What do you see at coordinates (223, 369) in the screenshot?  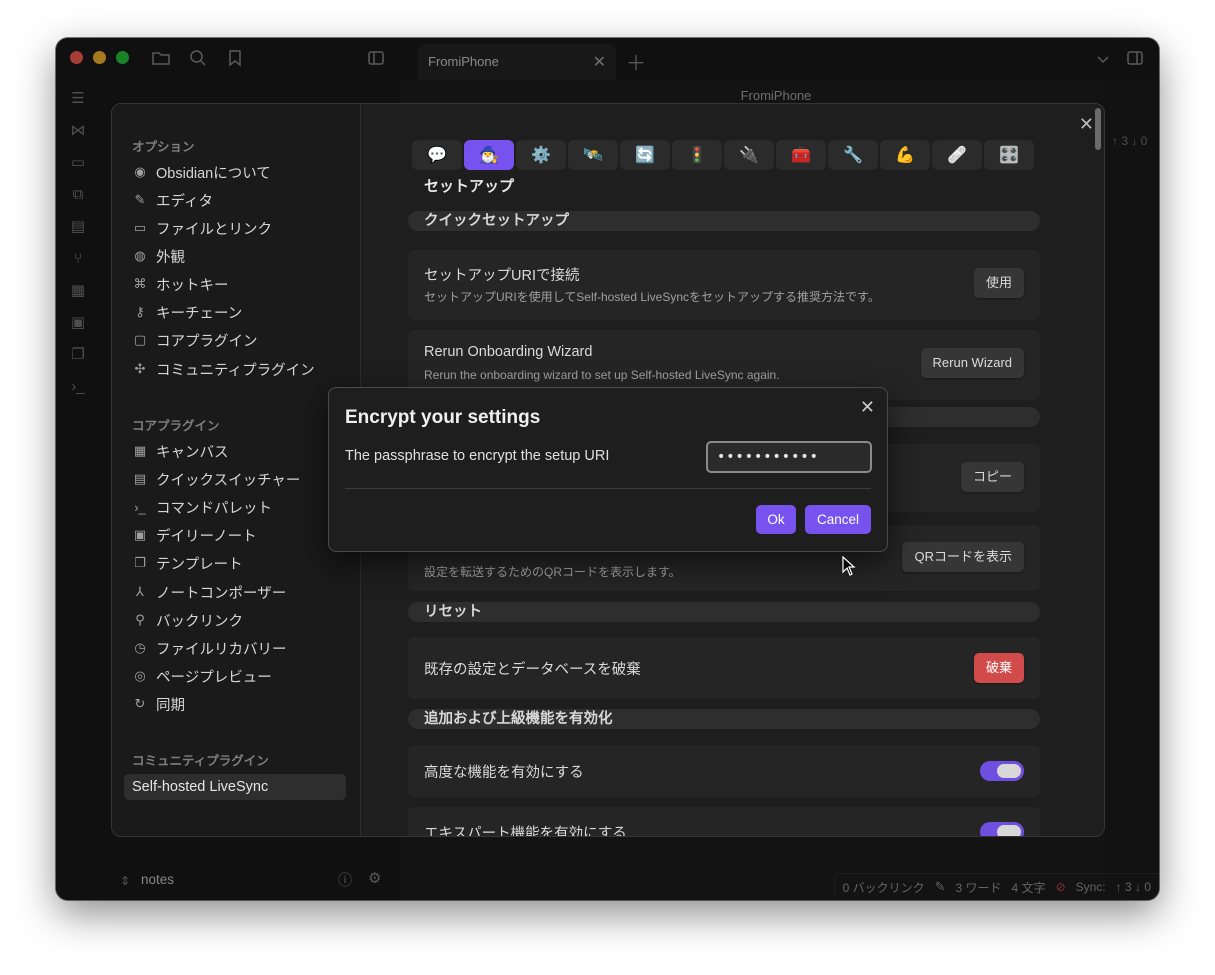 I see `settings-item-community-plugins: ✣ コミュニティプラグイン` at bounding box center [223, 369].